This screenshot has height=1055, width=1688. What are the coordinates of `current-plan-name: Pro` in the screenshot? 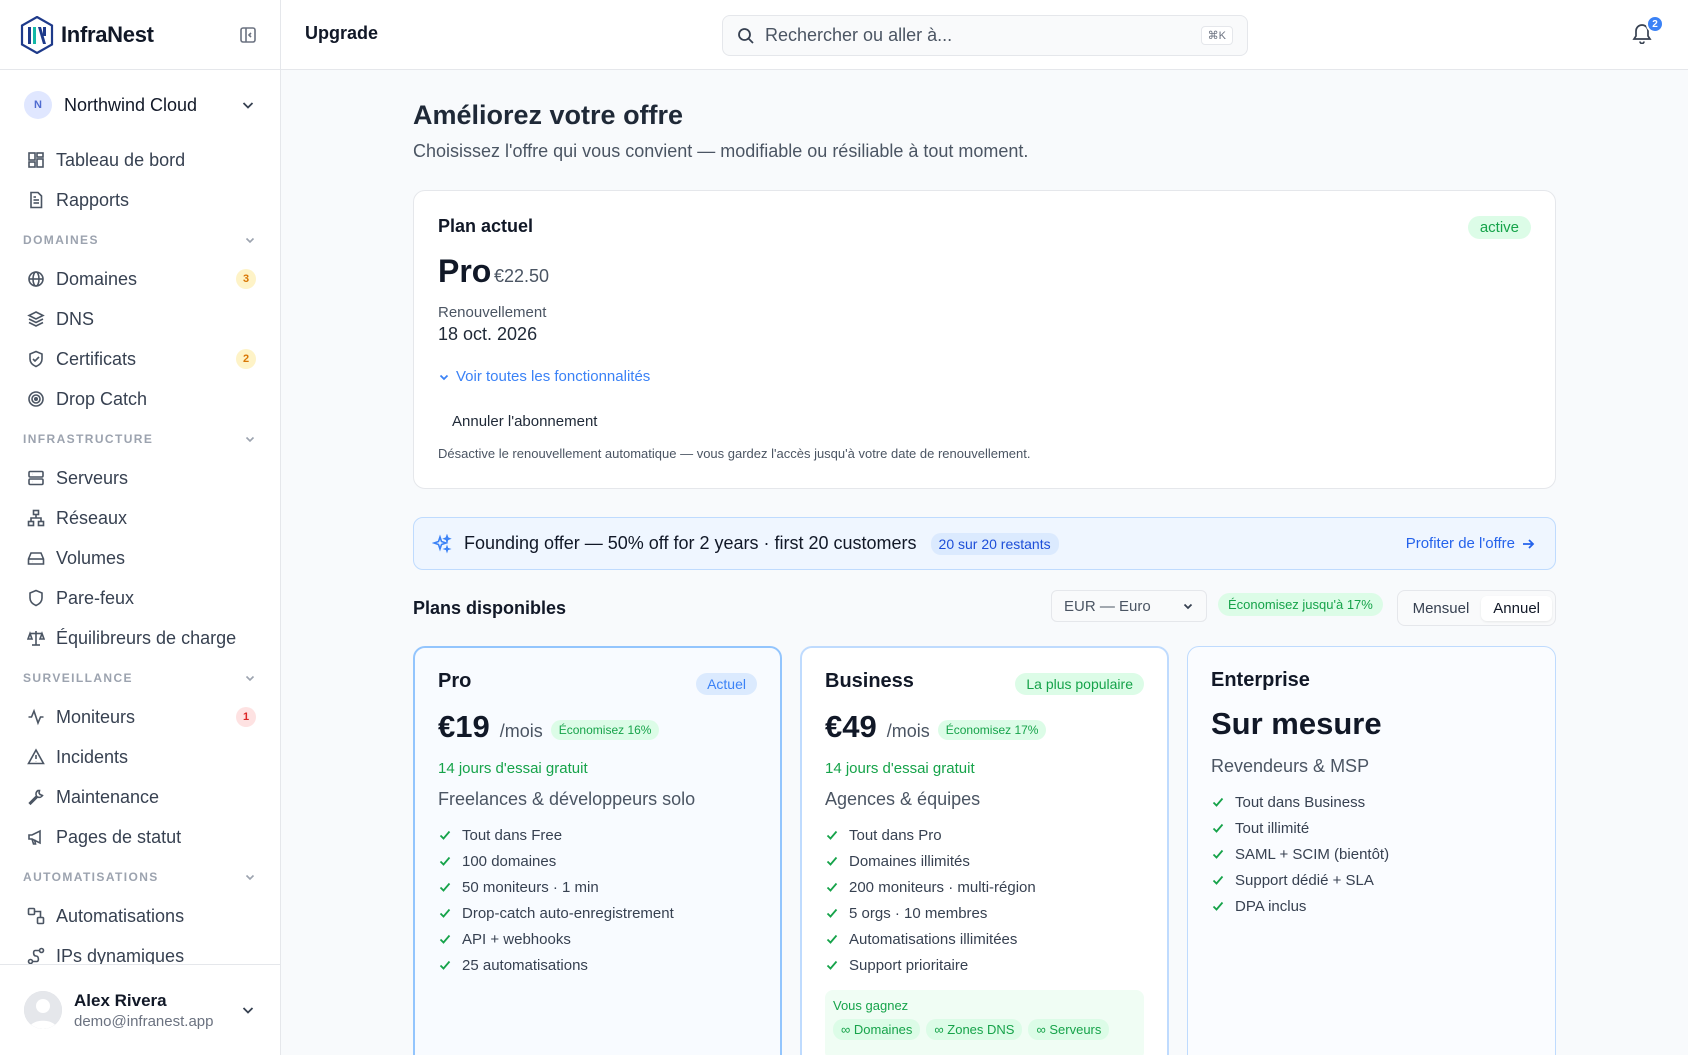 It's located at (465, 271).